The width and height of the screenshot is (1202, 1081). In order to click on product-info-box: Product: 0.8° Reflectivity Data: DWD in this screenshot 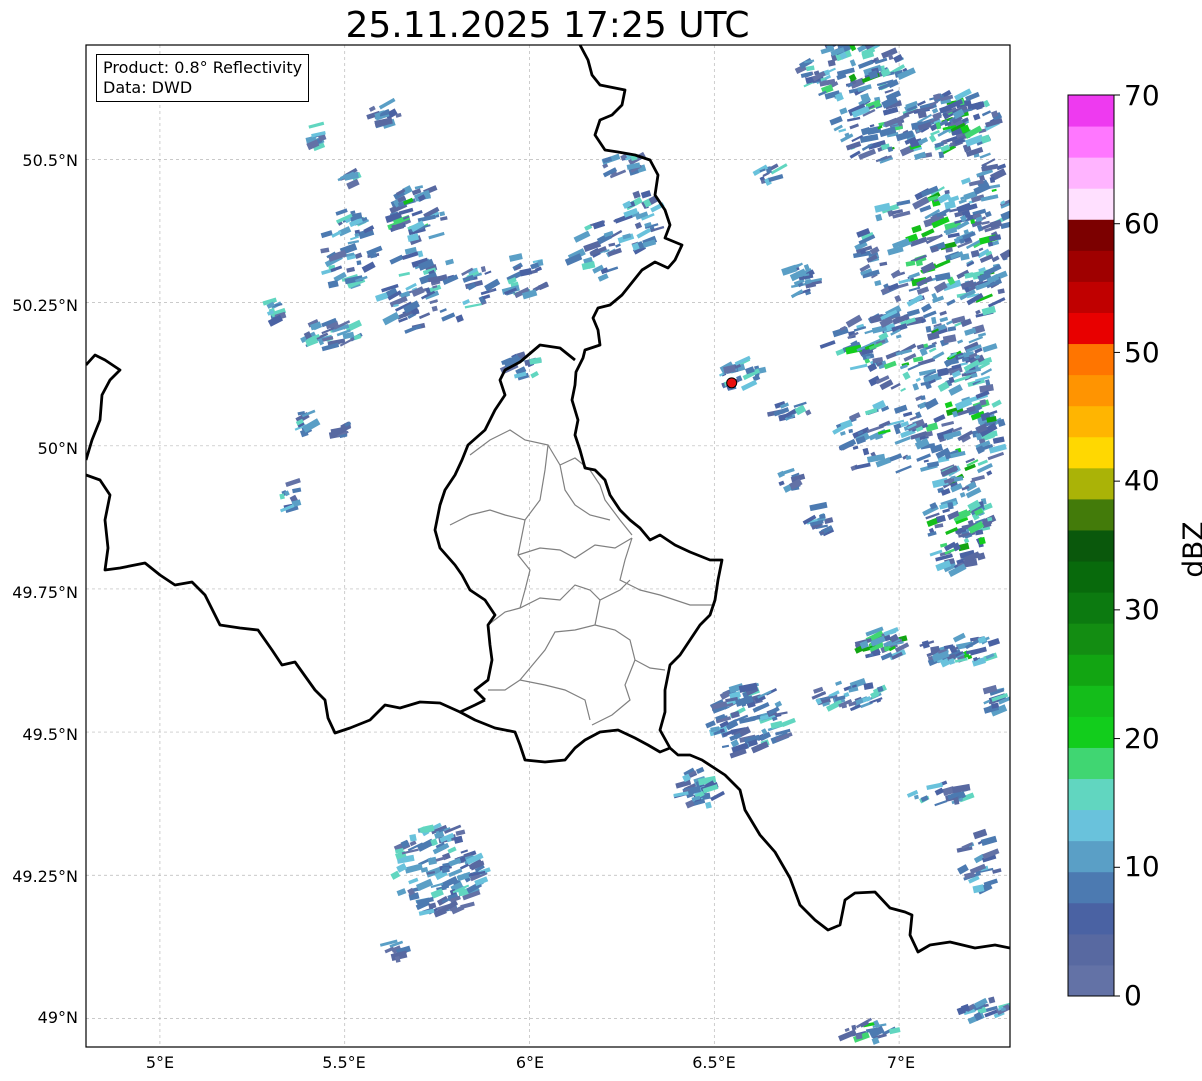, I will do `click(203, 78)`.